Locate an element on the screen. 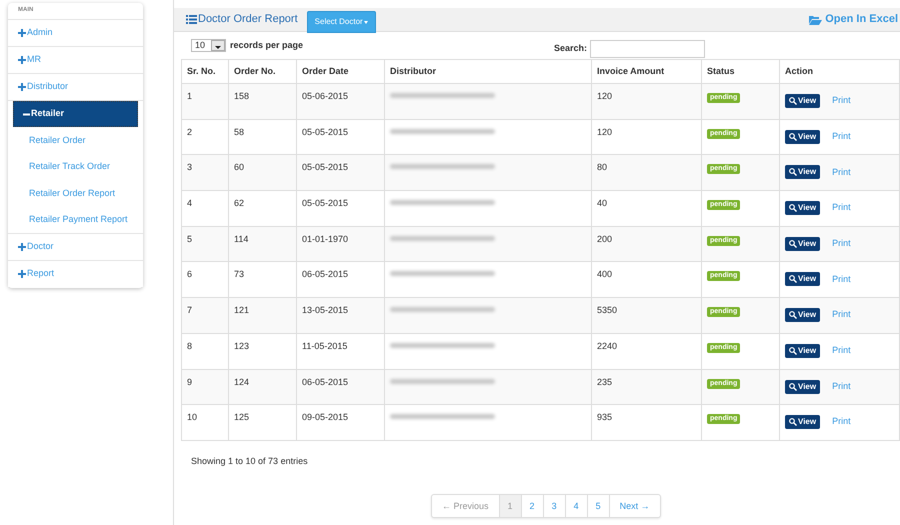 The height and width of the screenshot is (525, 900). page-size-label: records per page is located at coordinates (267, 45).